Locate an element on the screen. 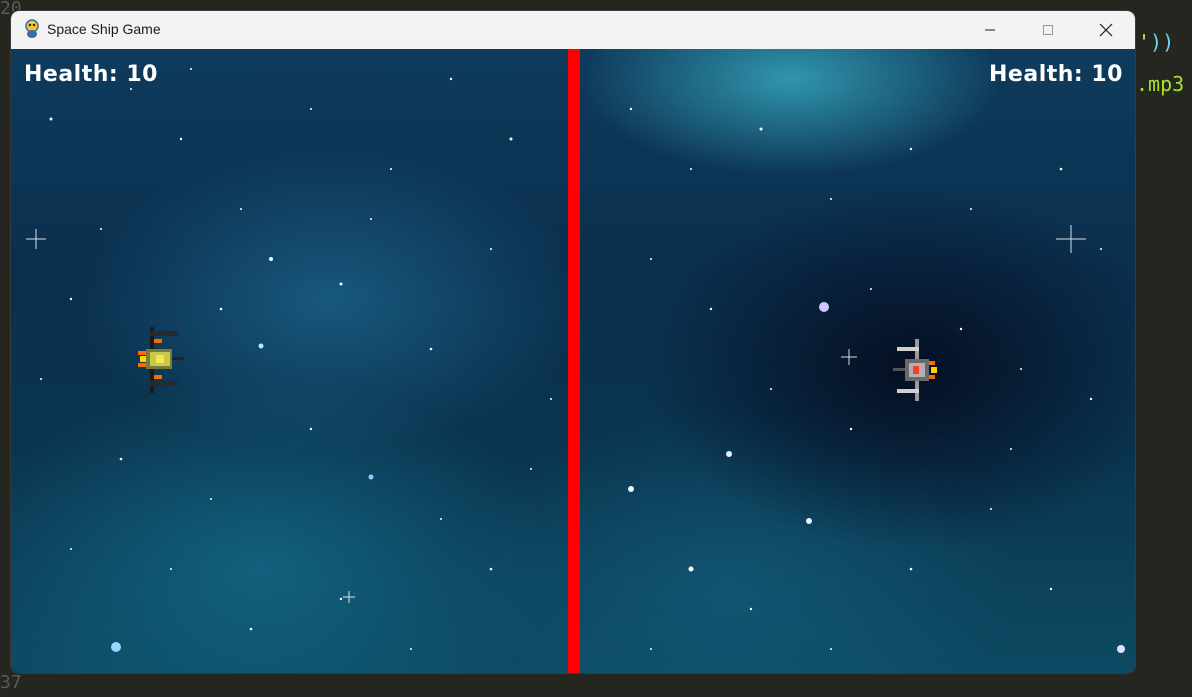 The height and width of the screenshot is (697, 1192). title-bar: Space Ship Game is located at coordinates (573, 30).